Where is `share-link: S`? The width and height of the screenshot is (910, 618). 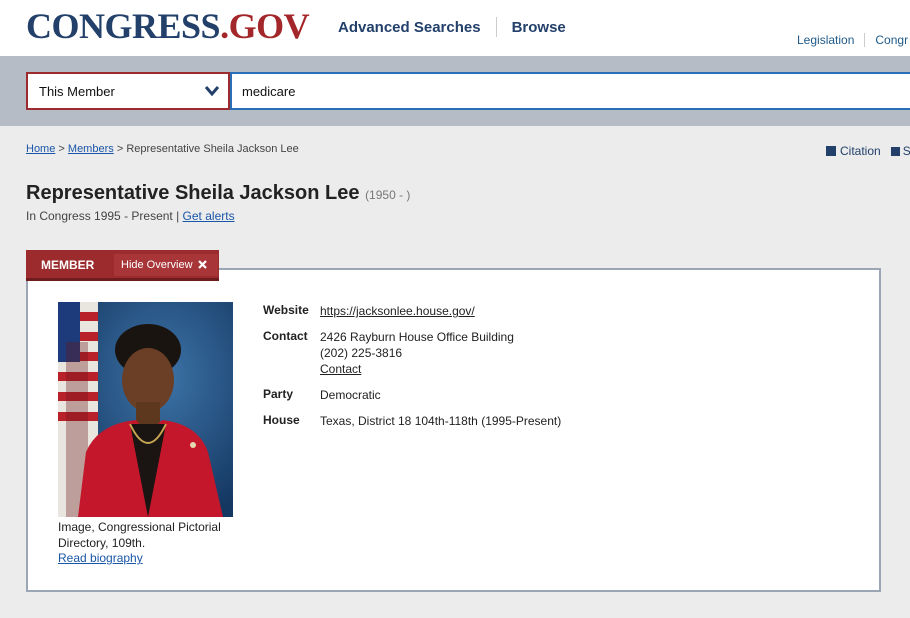
share-link: S is located at coordinates (906, 151).